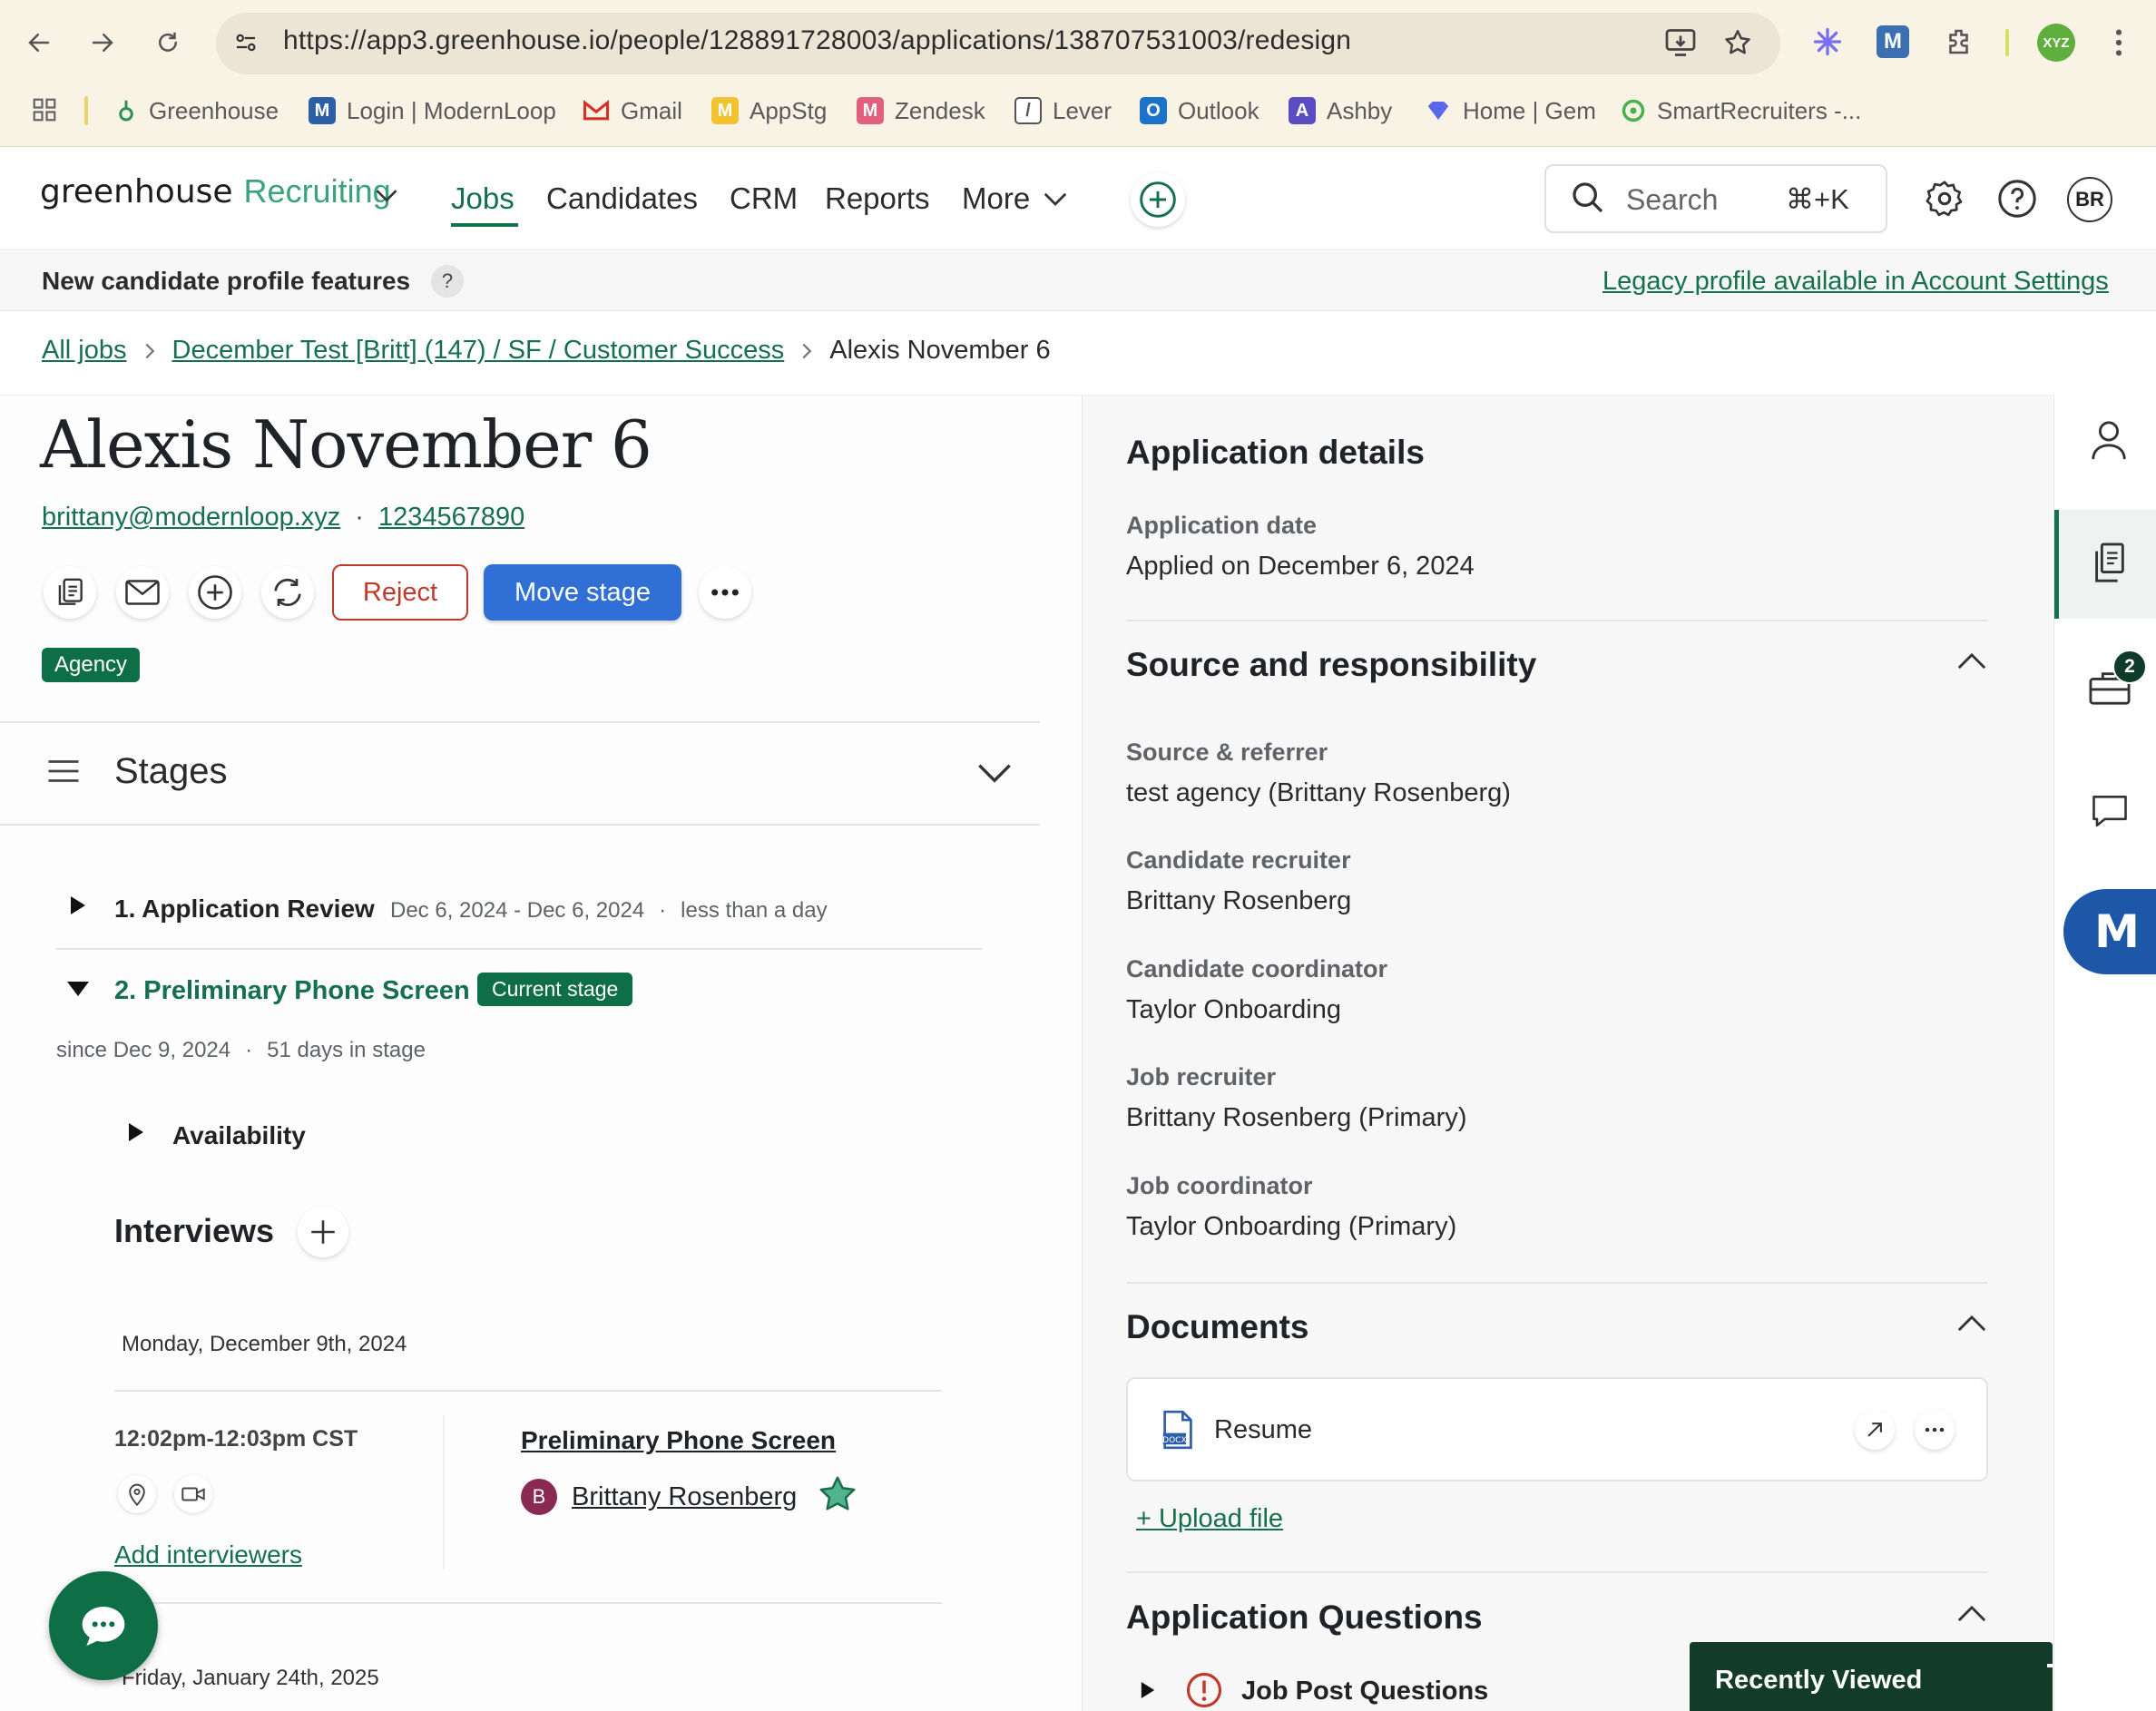 Image resolution: width=2156 pixels, height=1711 pixels. I want to click on bookmark-gem: Home | Gem, so click(1510, 111).